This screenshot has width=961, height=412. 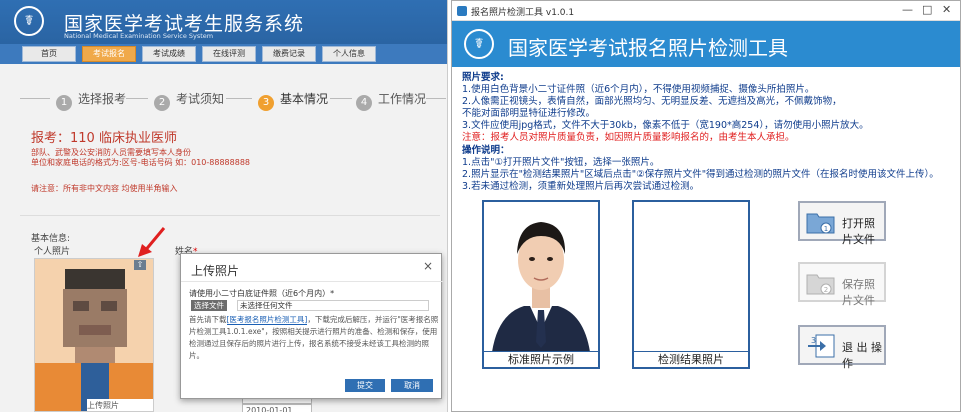 What do you see at coordinates (333, 305) in the screenshot?
I see `file-status: 未选择任何文件` at bounding box center [333, 305].